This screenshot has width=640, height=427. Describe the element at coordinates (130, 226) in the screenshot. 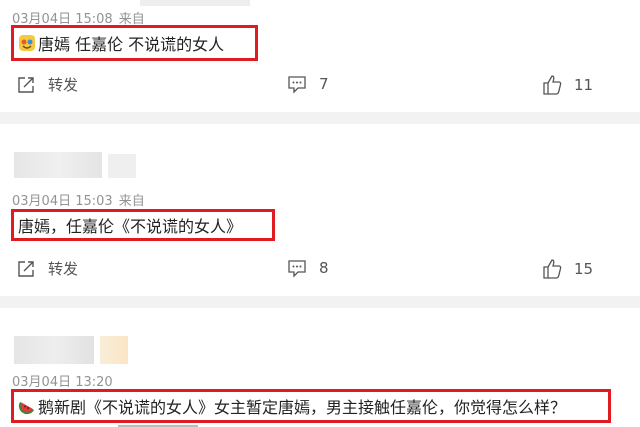

I see `comment-text: 唐嫣，任嘉伦《不说谎的女人》` at that location.